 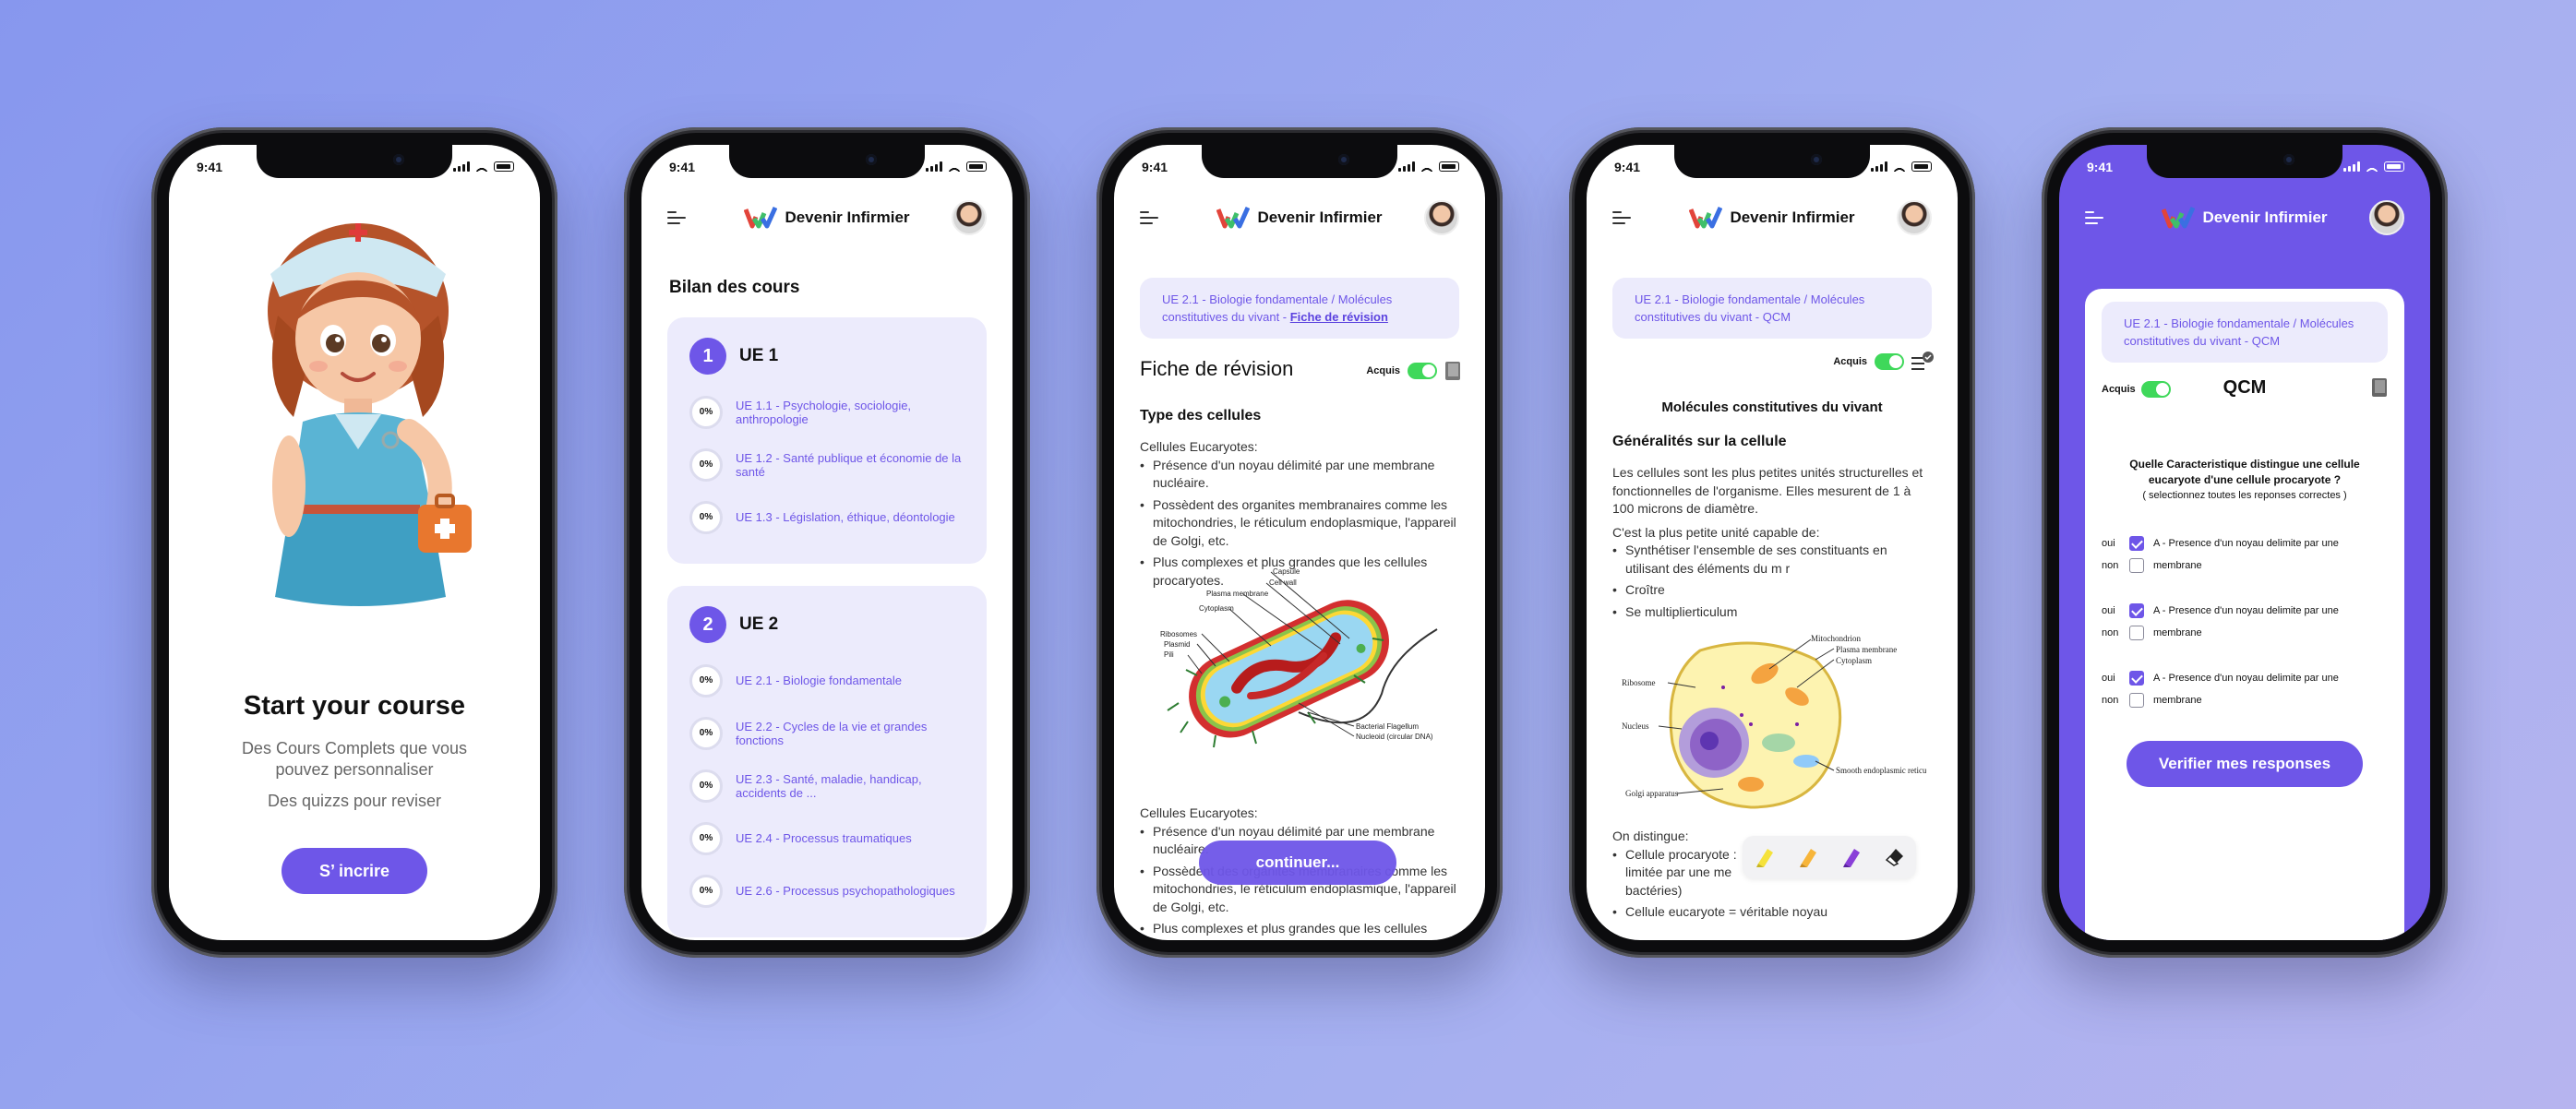 I want to click on diagram-label: Ribosomes, so click(x=1178, y=634).